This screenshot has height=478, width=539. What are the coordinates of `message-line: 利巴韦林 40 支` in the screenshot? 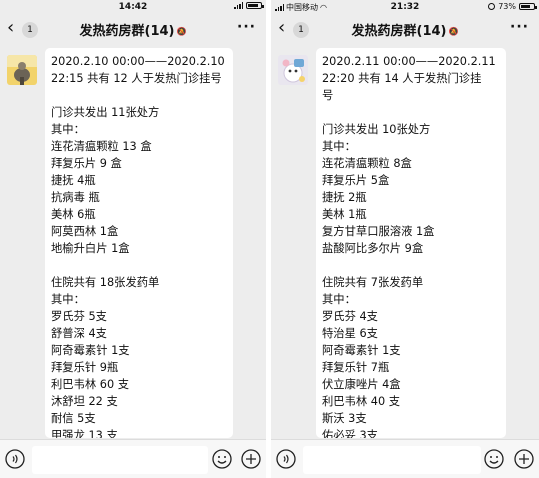 It's located at (361, 401).